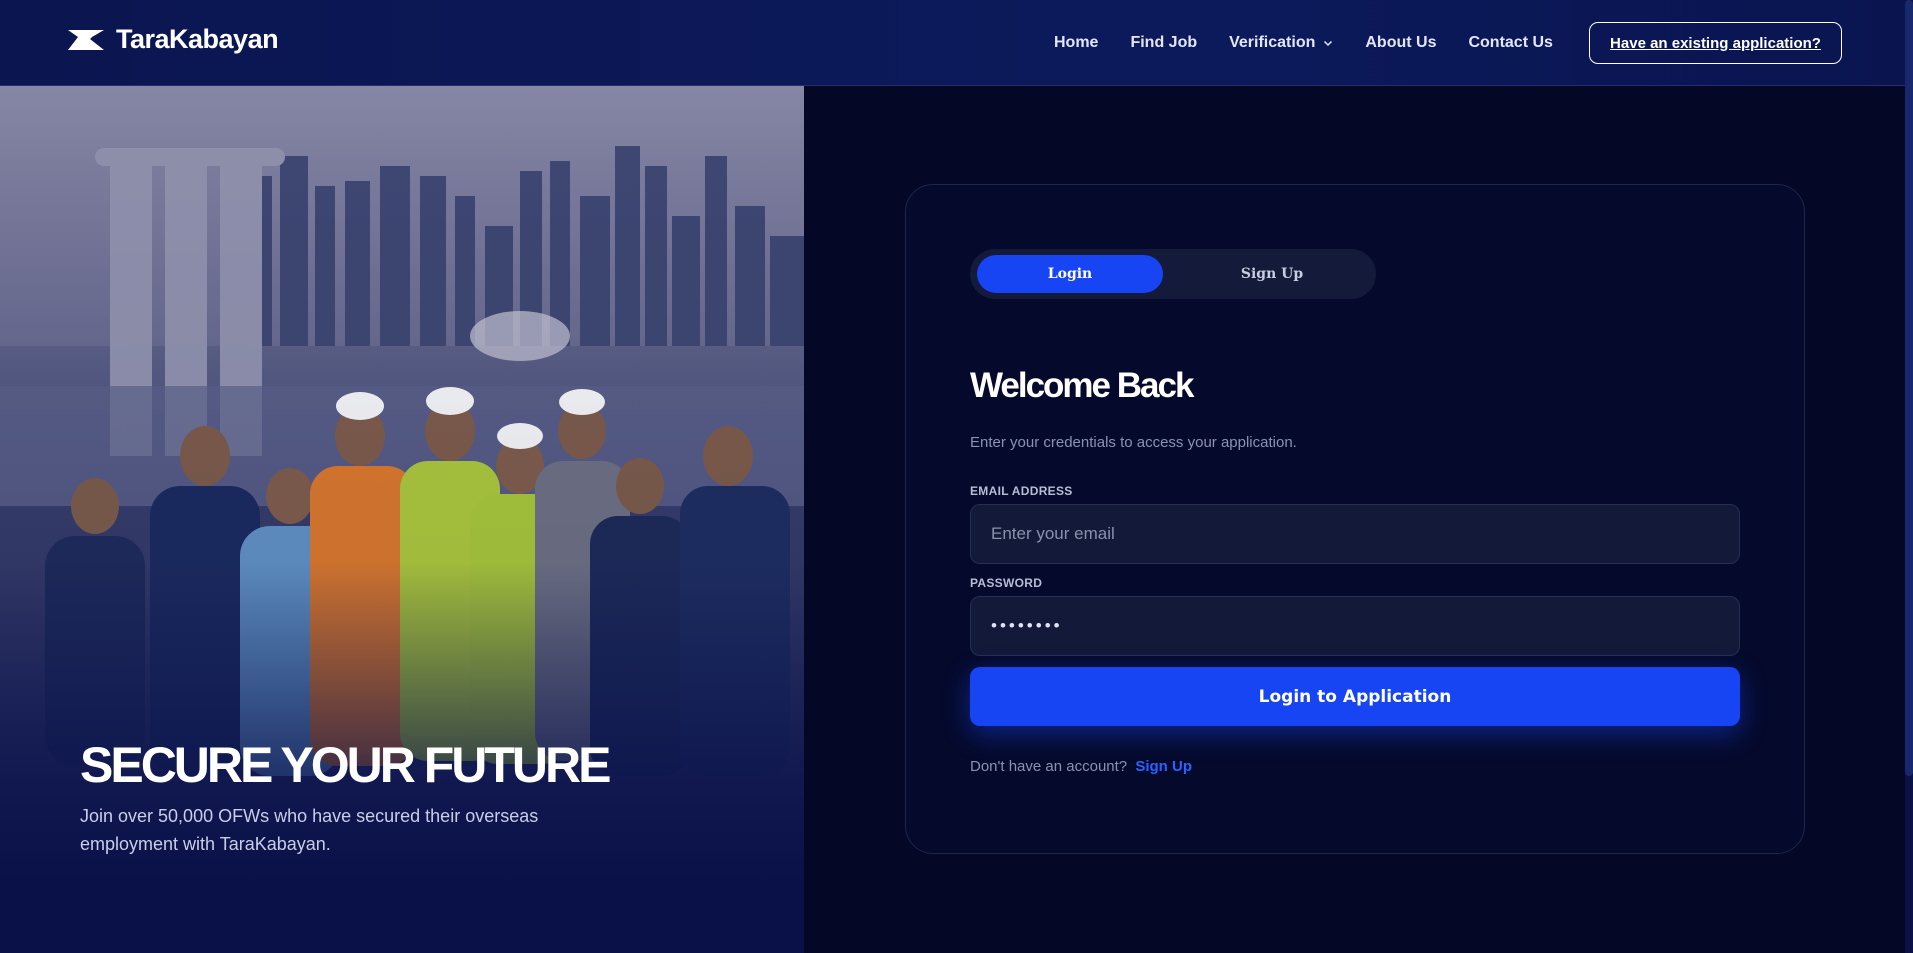  I want to click on nav-about-us: About Us, so click(1400, 43).